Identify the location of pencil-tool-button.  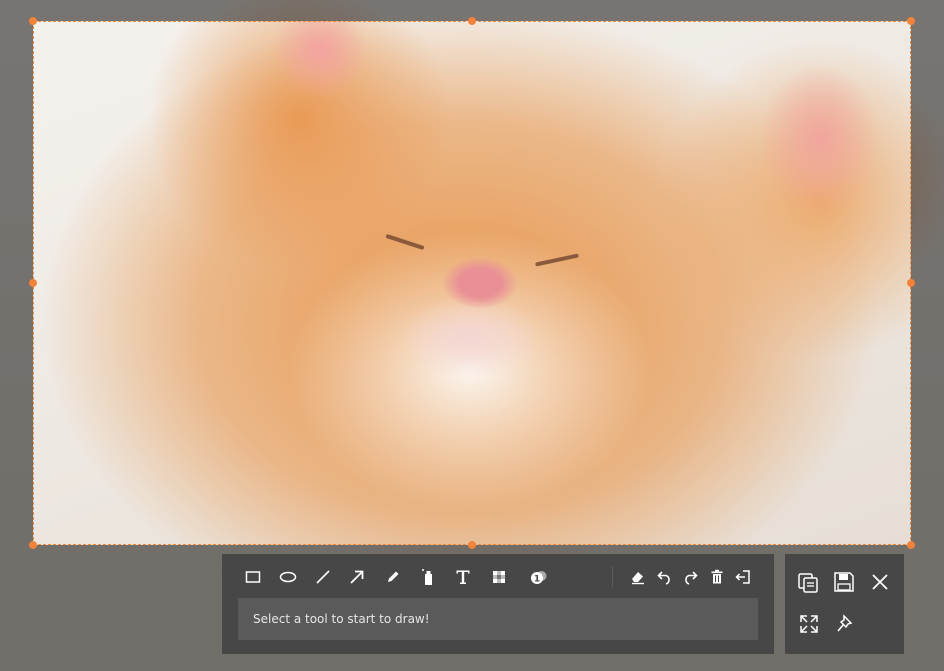
(393, 577).